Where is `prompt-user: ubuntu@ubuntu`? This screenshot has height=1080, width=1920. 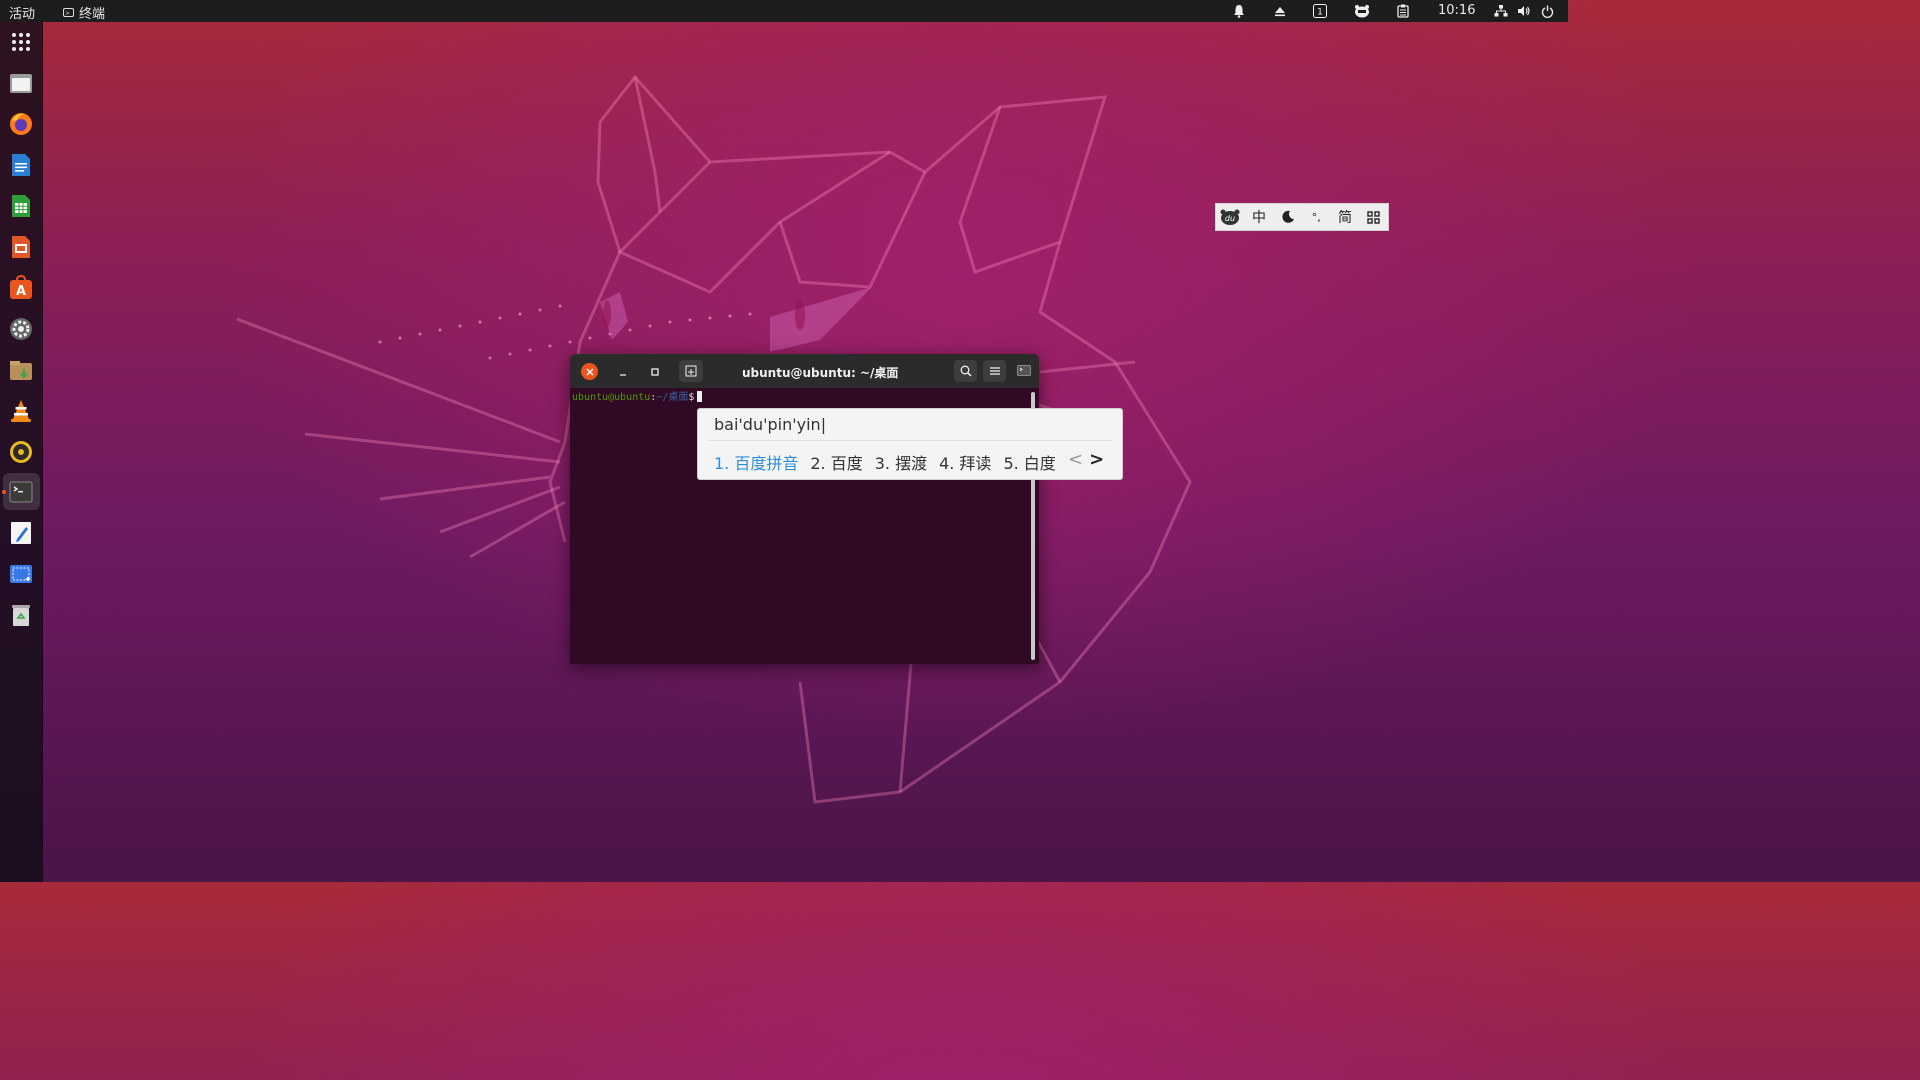
prompt-user: ubuntu@ubuntu is located at coordinates (611, 397).